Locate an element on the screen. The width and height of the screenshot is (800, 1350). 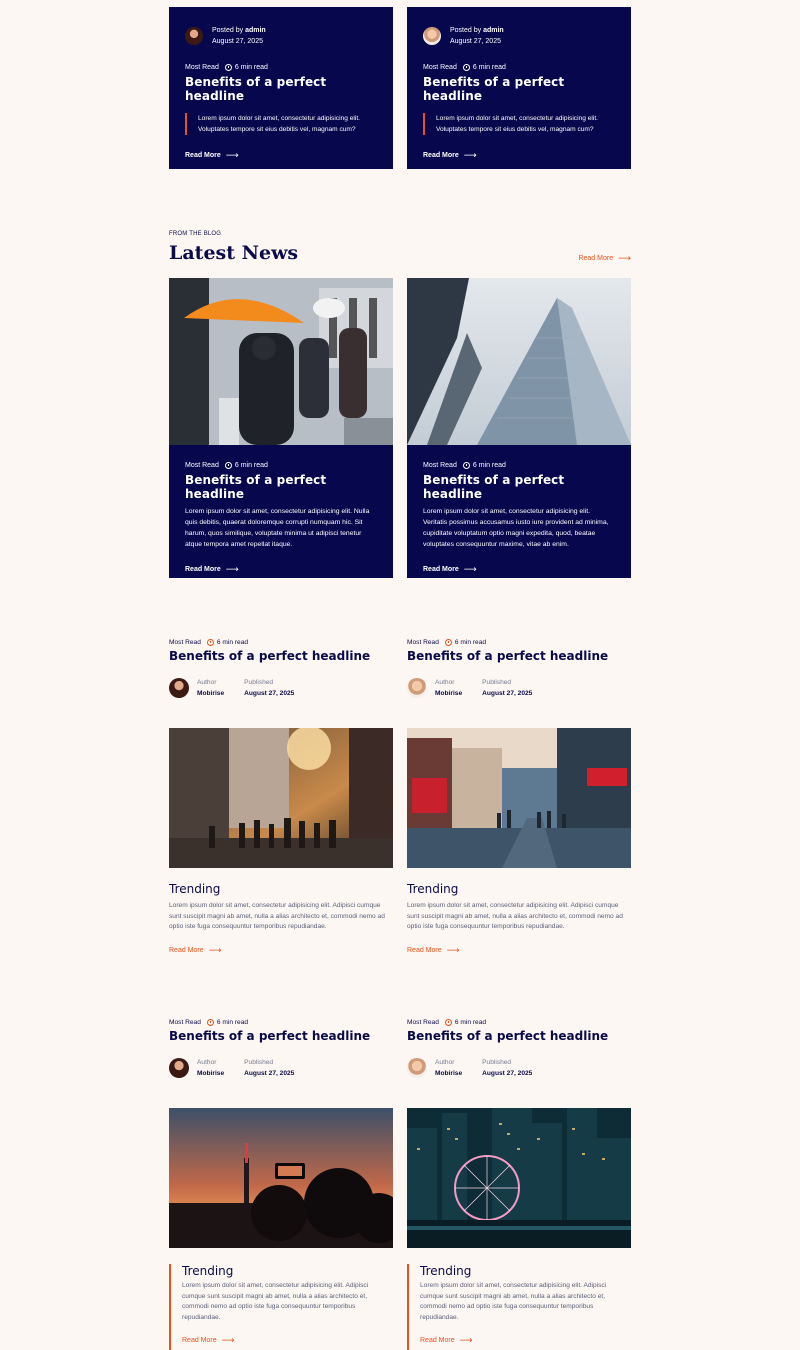
section-title: Latest News is located at coordinates (234, 253).